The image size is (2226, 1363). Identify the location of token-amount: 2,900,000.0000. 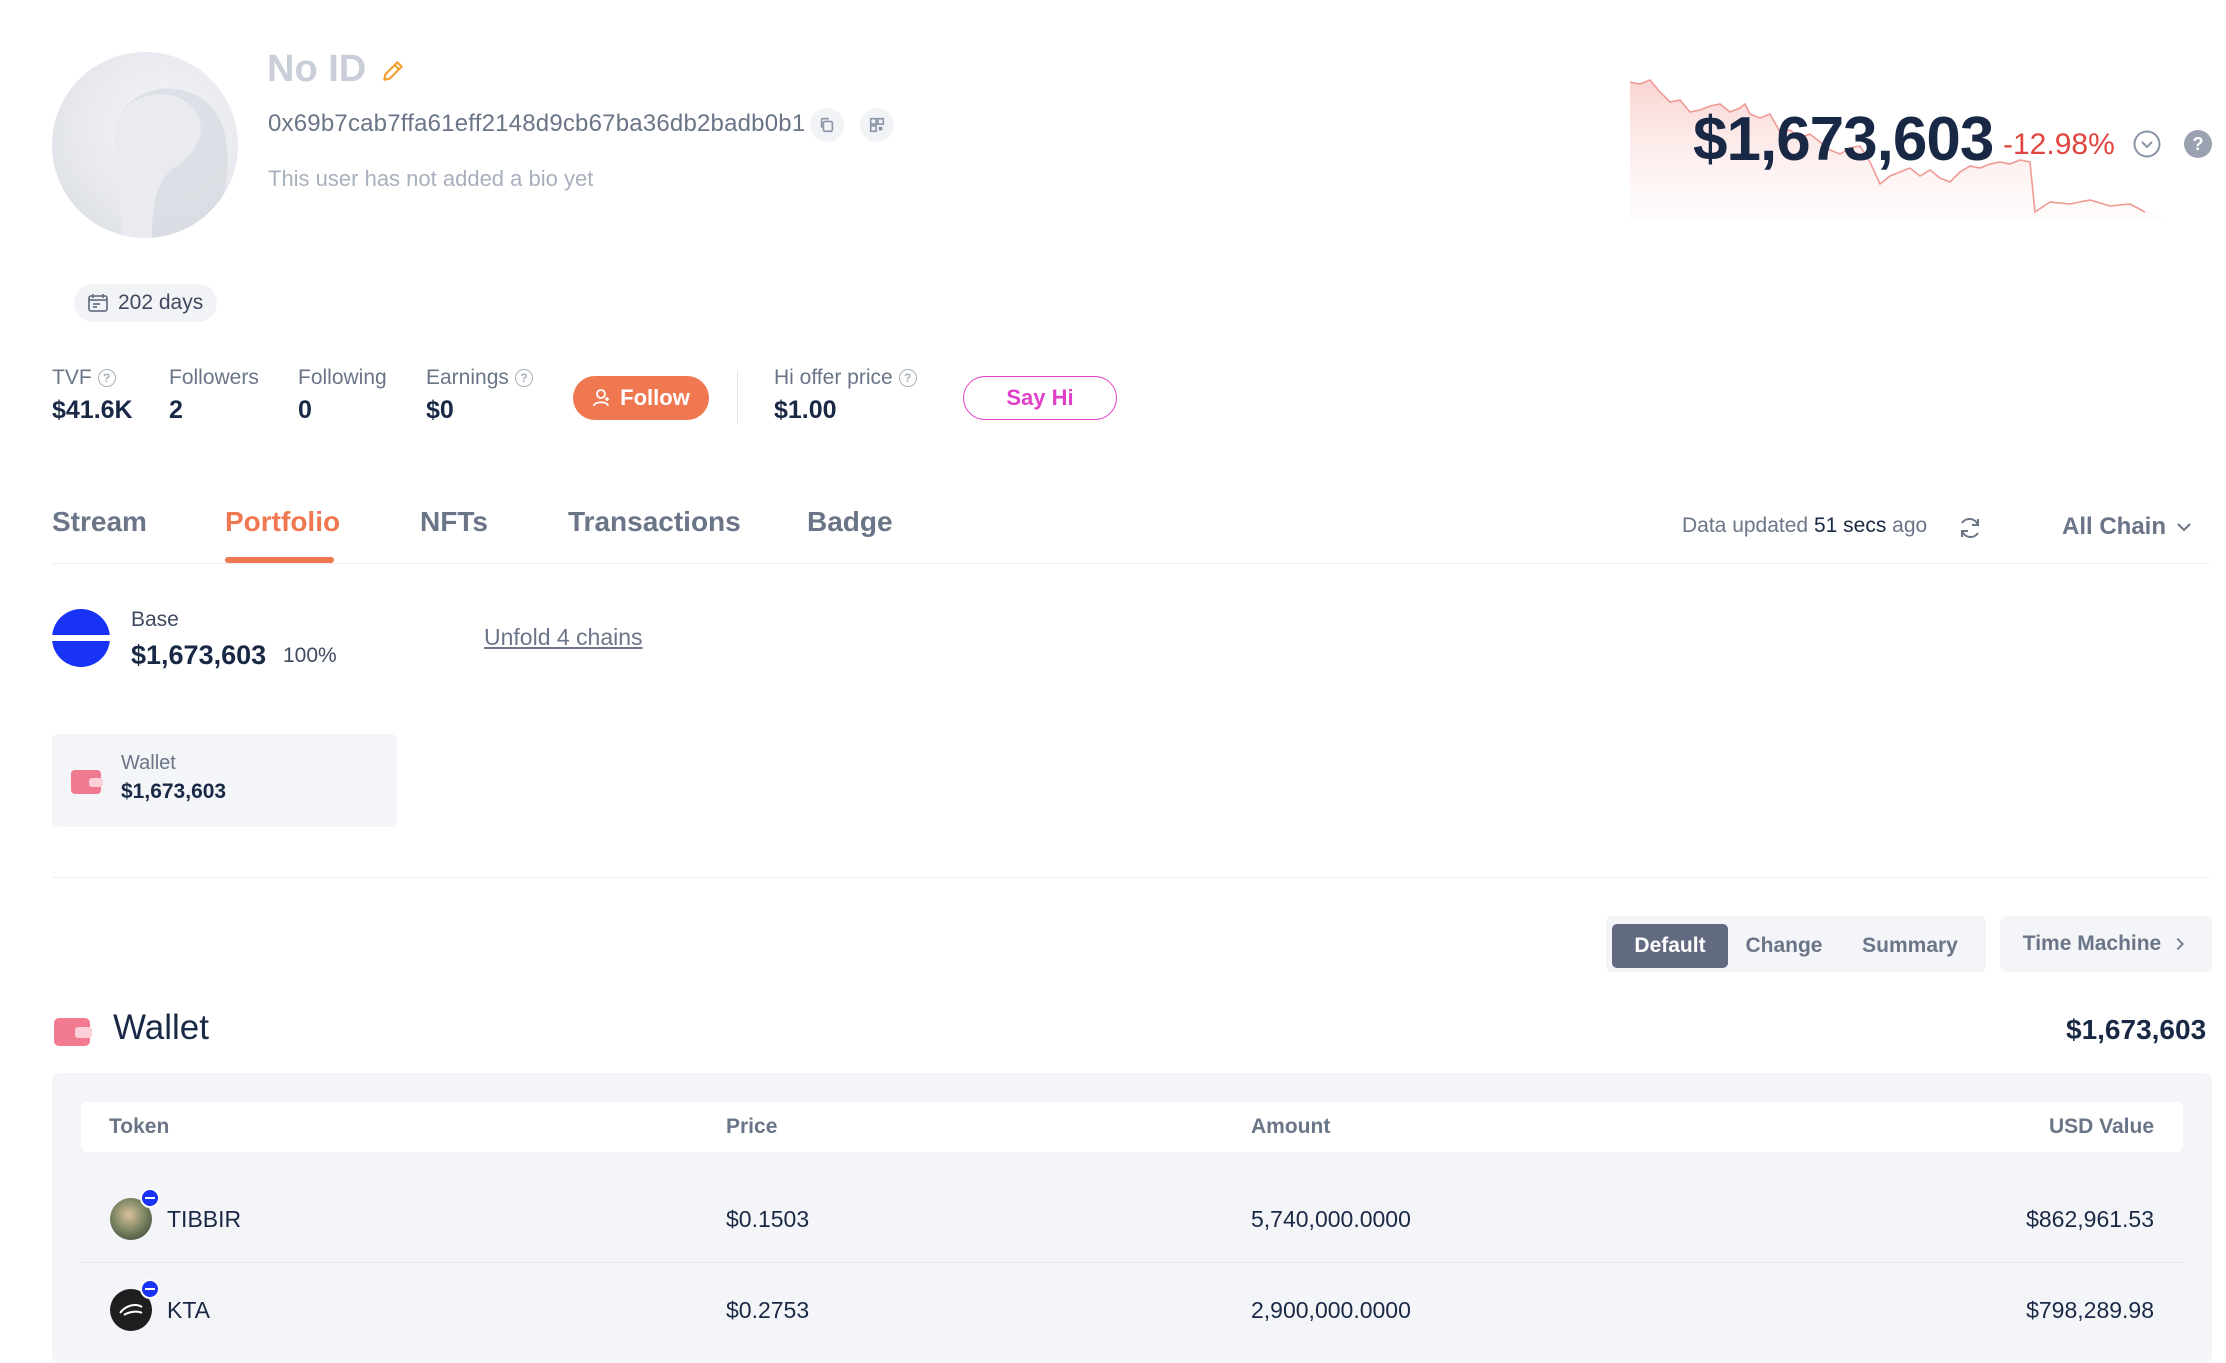
(1331, 1310).